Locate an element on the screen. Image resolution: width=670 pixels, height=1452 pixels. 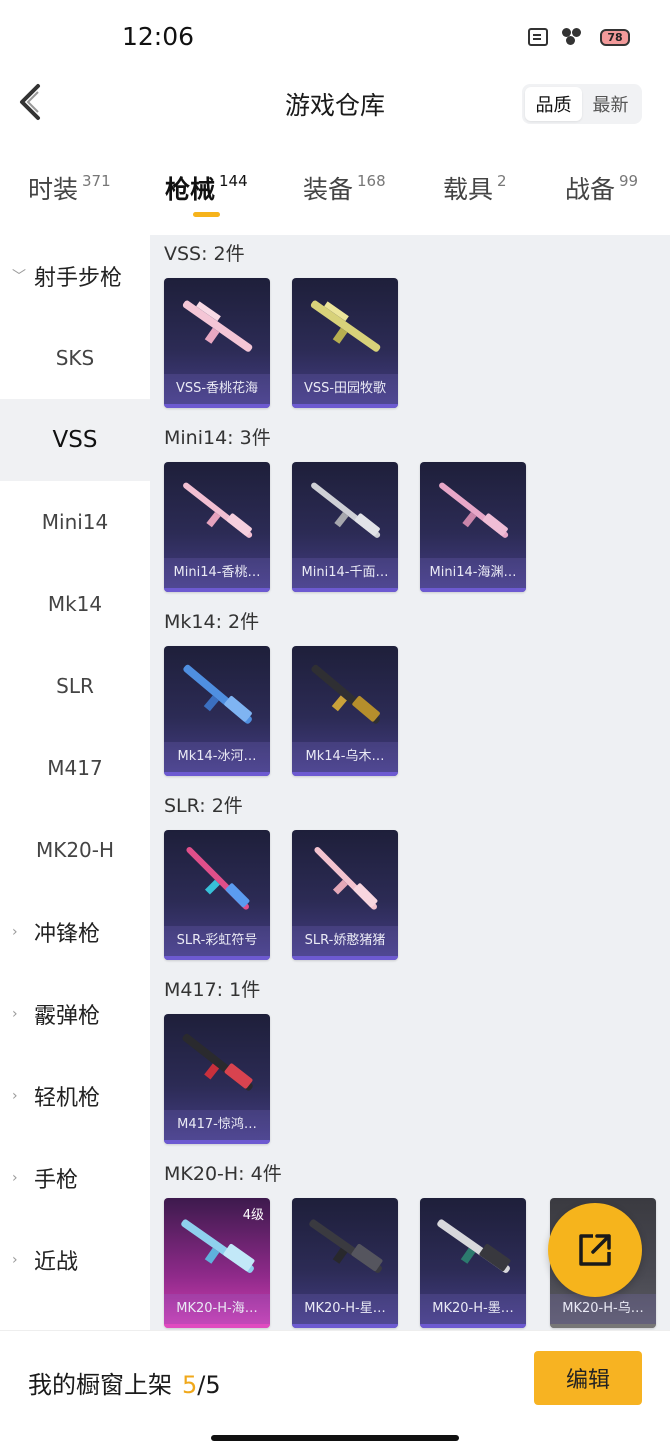
sidebar-group-label: 近战 is located at coordinates (56, 1262).